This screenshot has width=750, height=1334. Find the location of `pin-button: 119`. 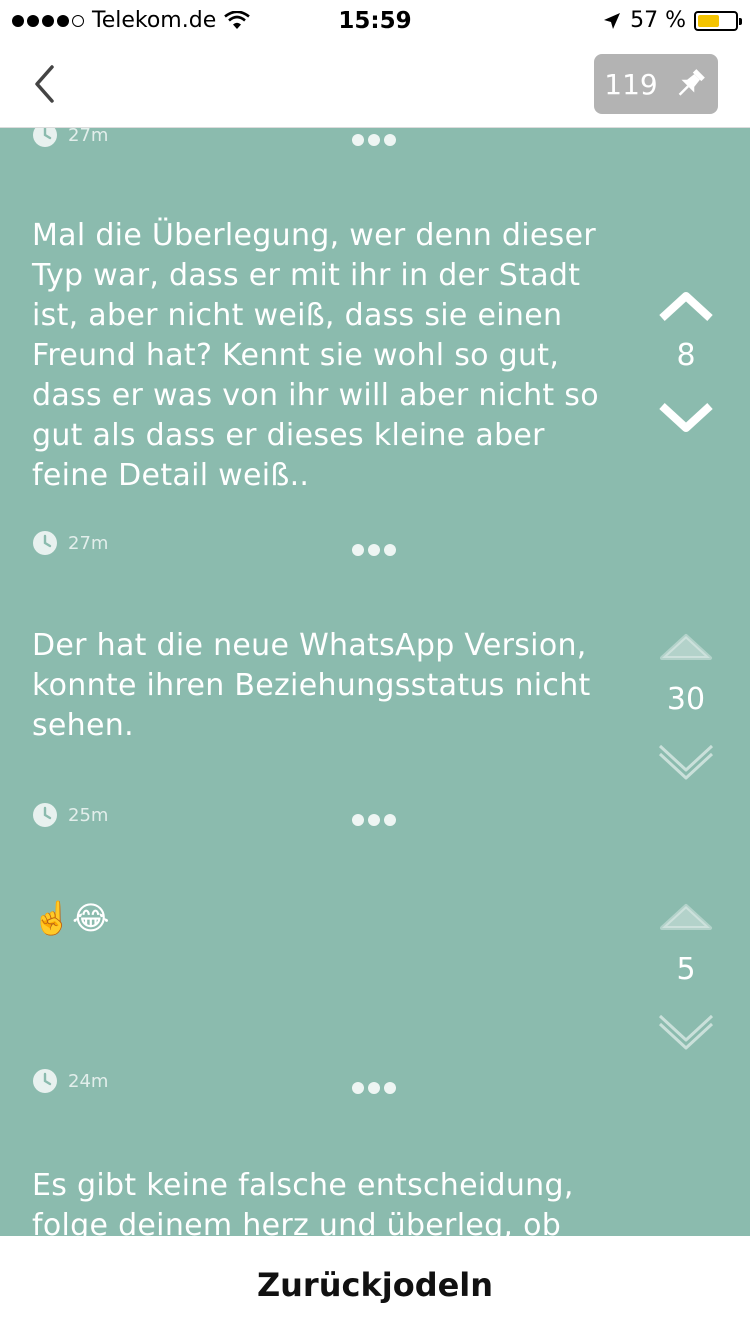

pin-button: 119 is located at coordinates (656, 84).